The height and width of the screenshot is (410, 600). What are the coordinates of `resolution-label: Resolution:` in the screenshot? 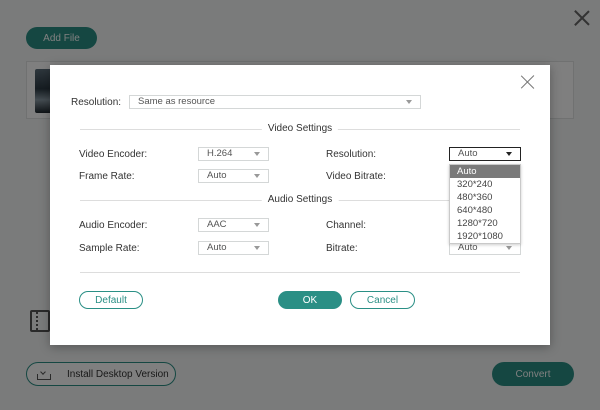 It's located at (96, 102).